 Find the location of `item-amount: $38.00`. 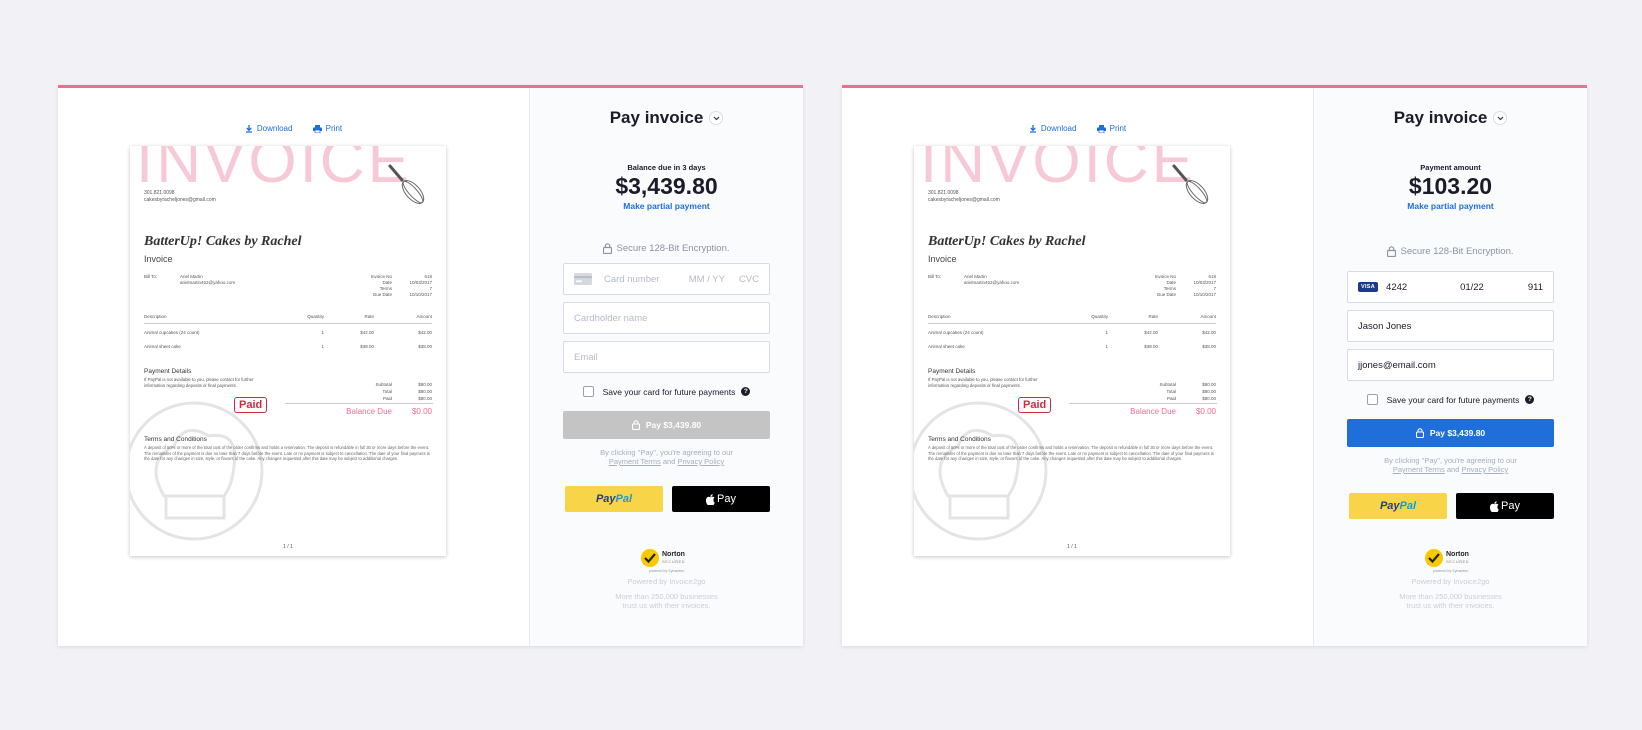

item-amount: $38.00 is located at coordinates (1209, 346).